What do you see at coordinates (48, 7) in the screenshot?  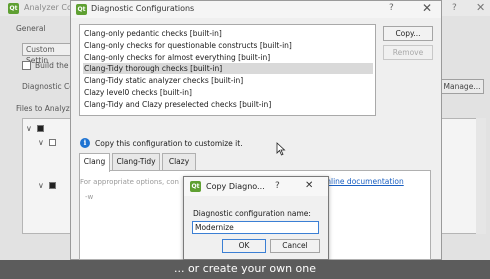 I see `analyzer-window-title: Analyzer Co` at bounding box center [48, 7].